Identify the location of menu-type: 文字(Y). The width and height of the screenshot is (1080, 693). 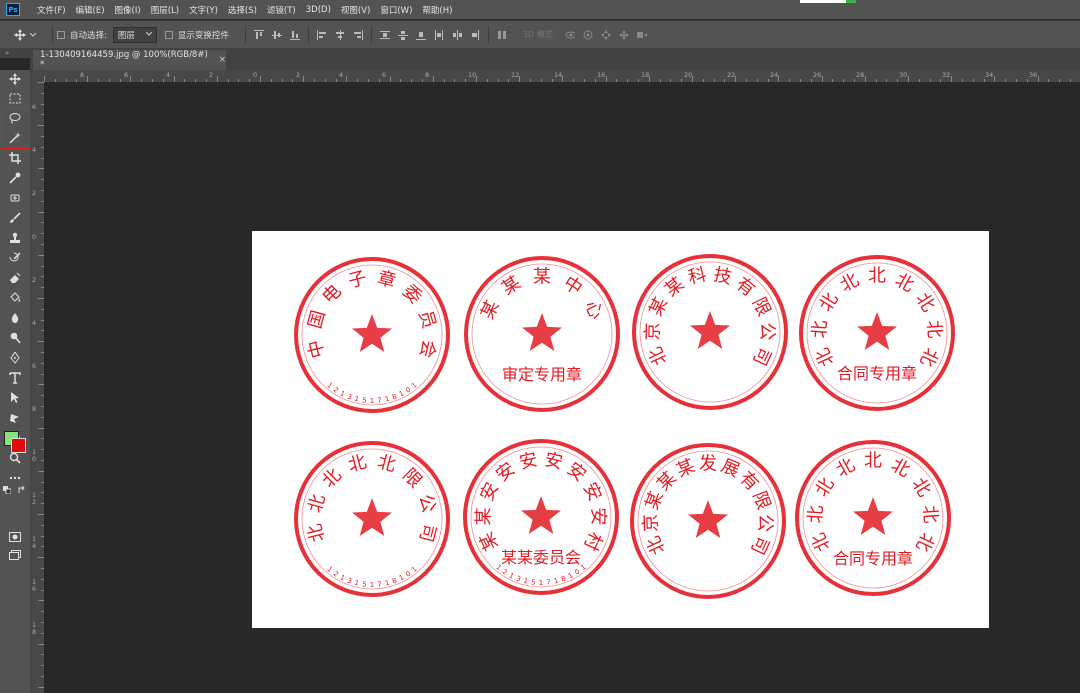
(203, 10).